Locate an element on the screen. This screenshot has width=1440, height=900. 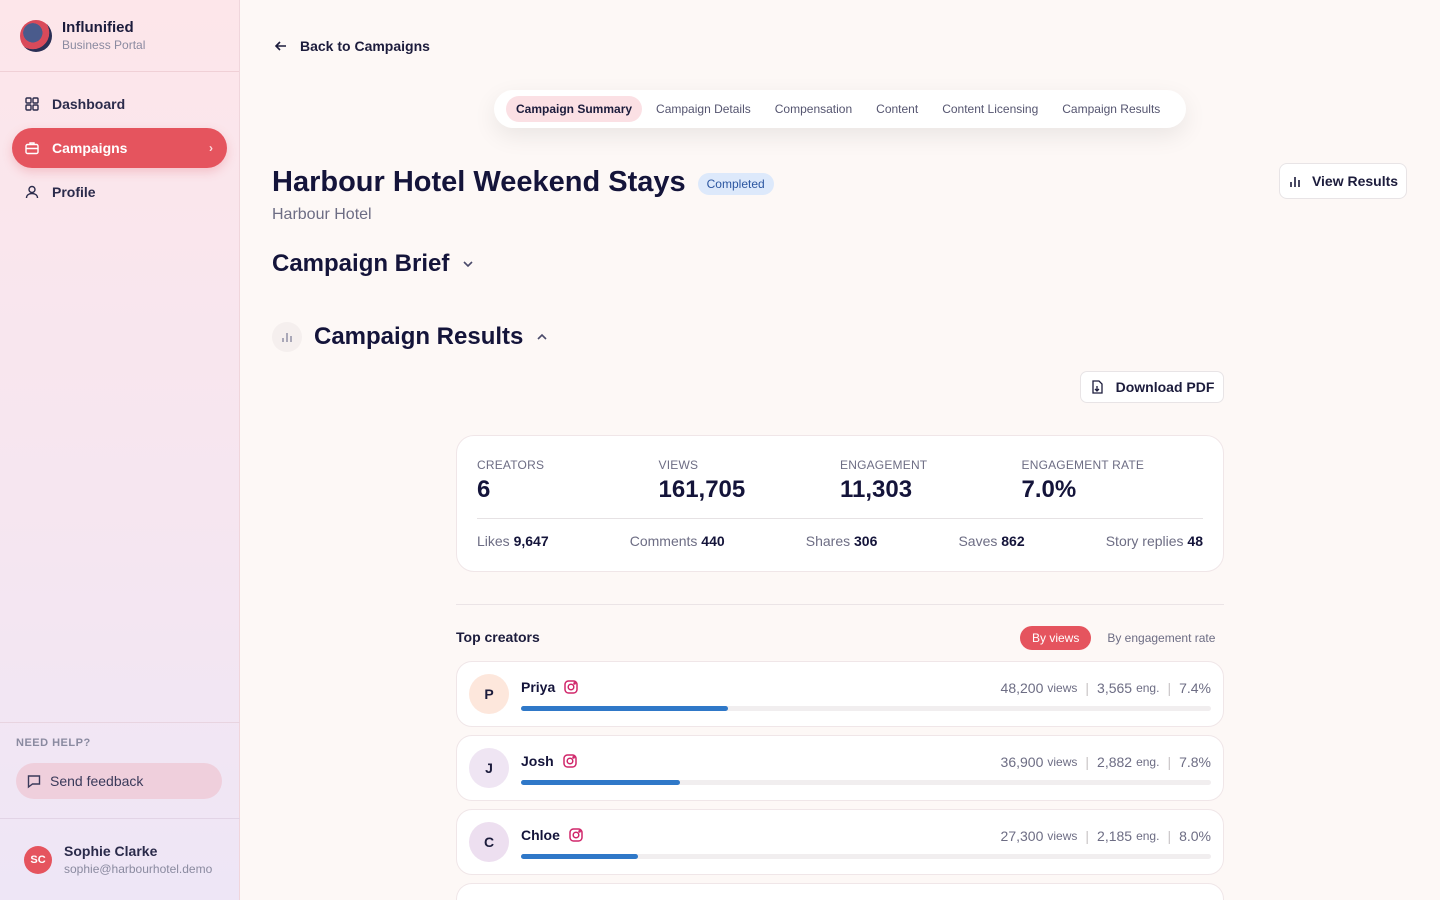
sidebar-item-label: Campaigns is located at coordinates (90, 148).